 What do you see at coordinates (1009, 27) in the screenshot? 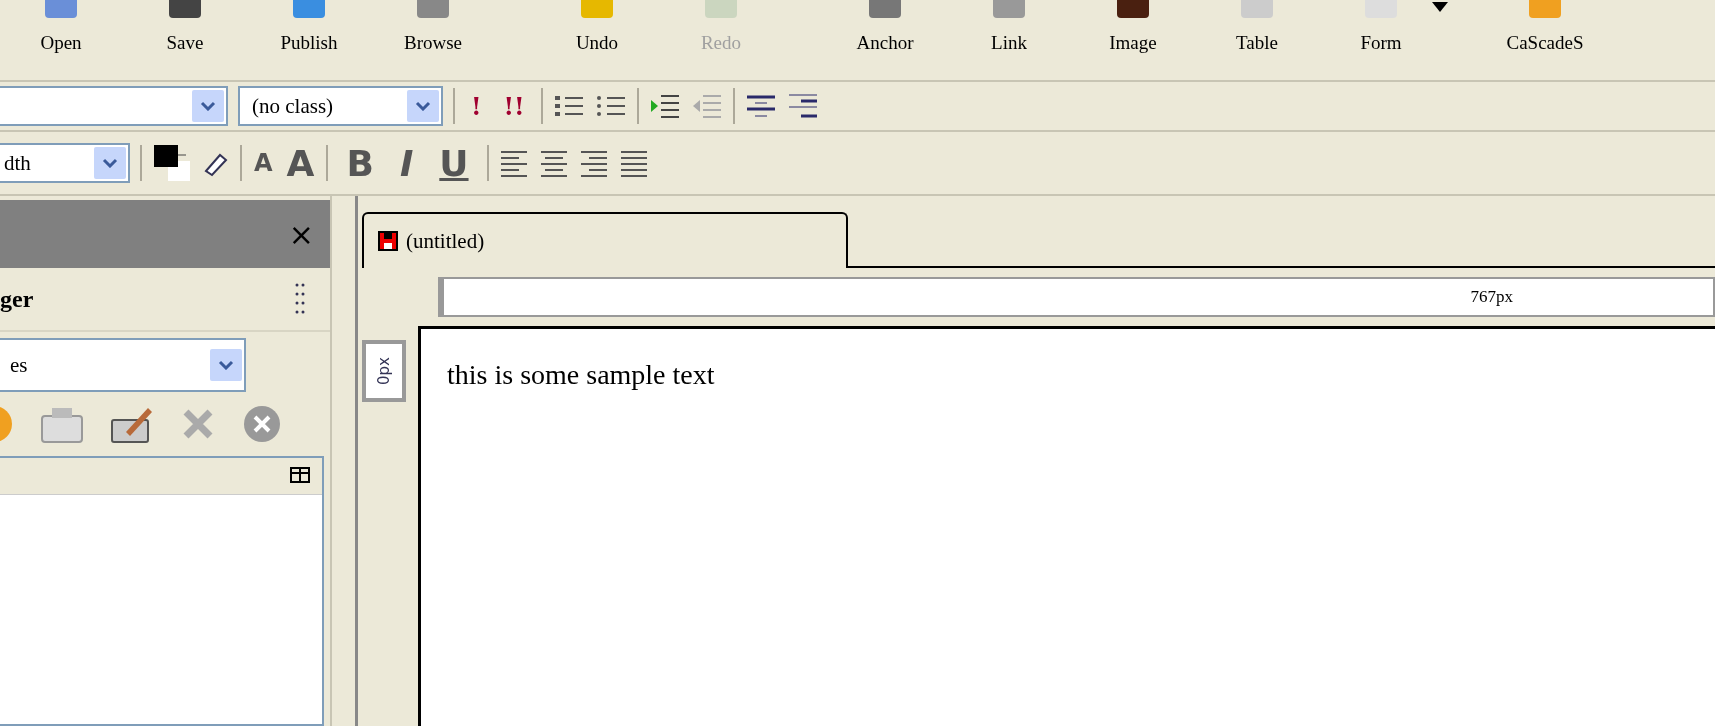
I see `toolbar-button: Link` at bounding box center [1009, 27].